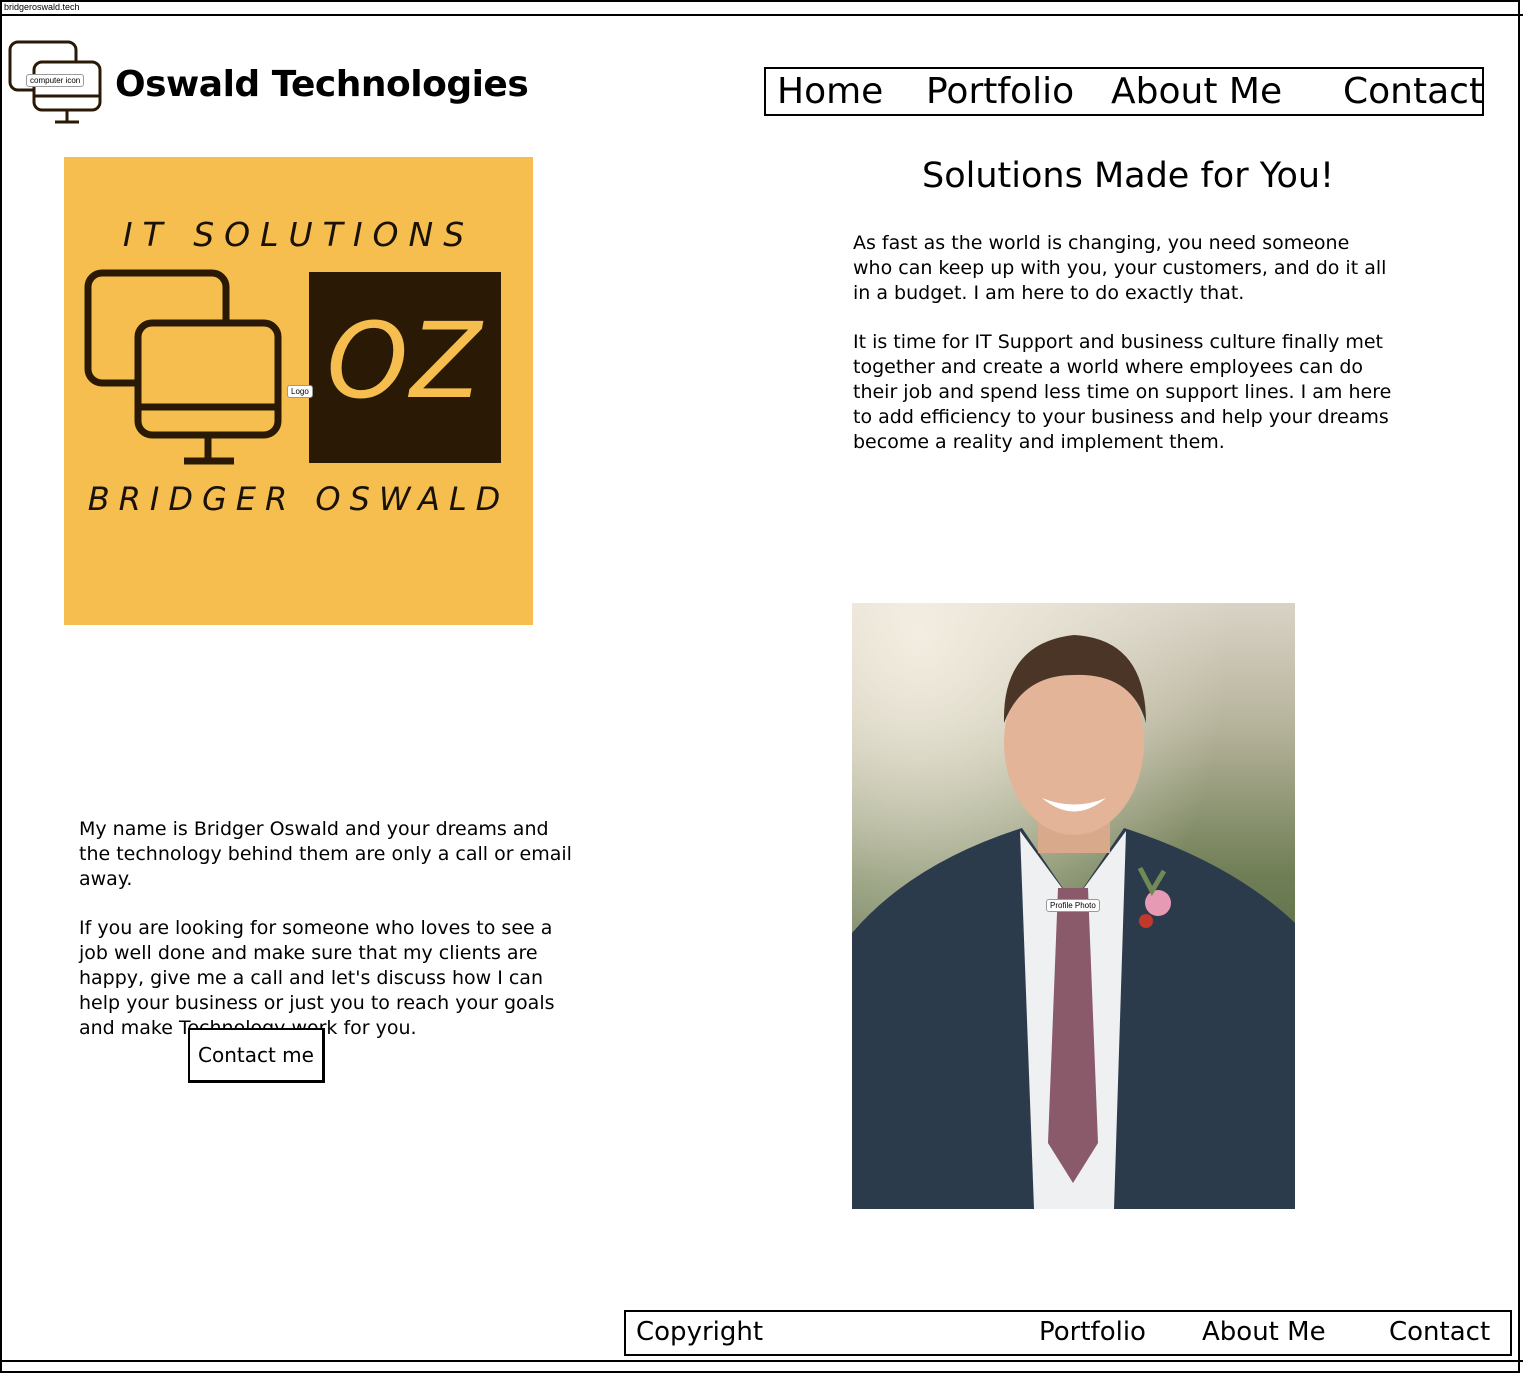  What do you see at coordinates (761, 1361) in the screenshot?
I see `bottom-divider` at bounding box center [761, 1361].